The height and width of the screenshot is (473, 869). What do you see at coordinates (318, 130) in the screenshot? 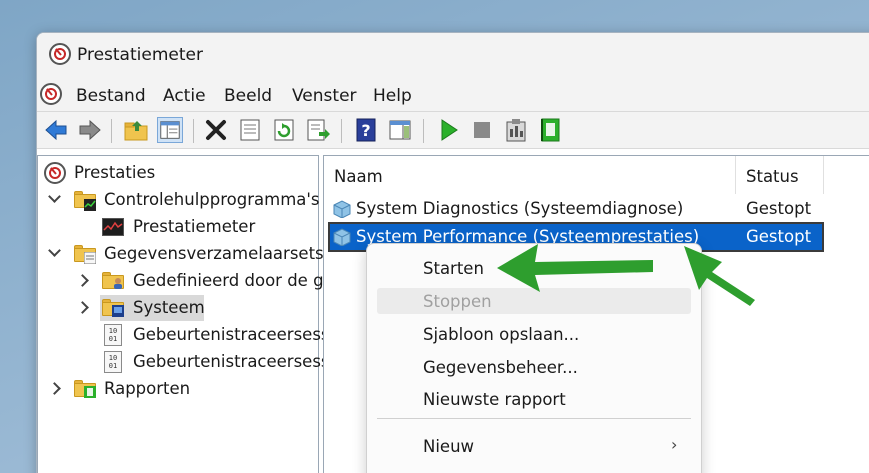
I see `export-list-icon` at bounding box center [318, 130].